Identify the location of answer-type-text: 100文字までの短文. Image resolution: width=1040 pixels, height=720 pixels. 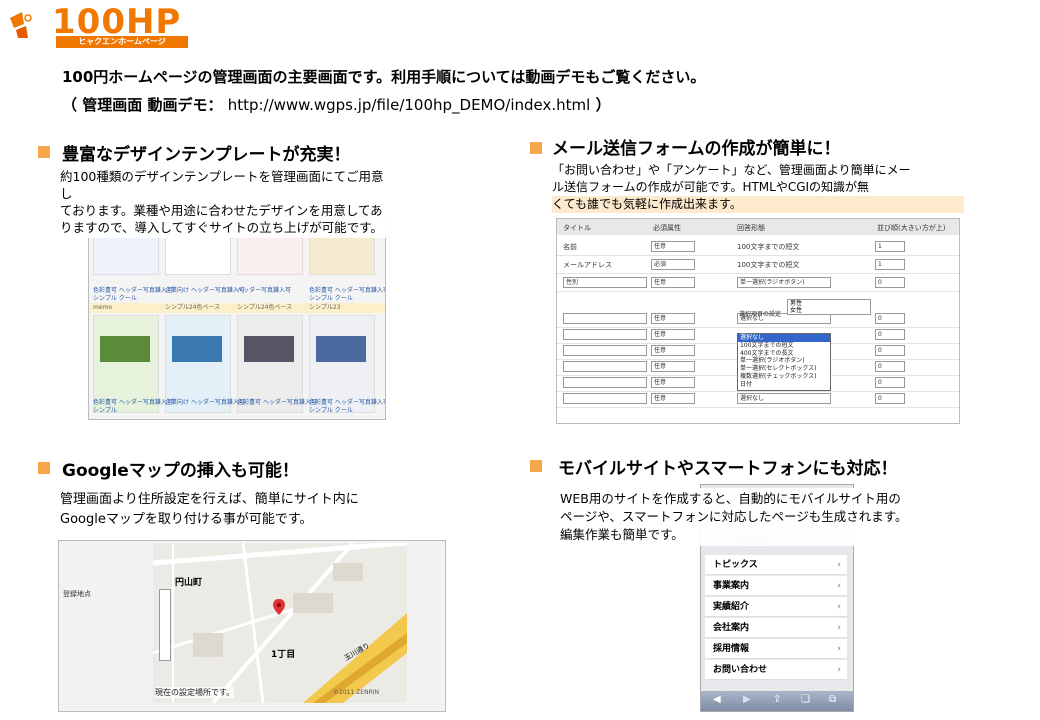
(768, 265).